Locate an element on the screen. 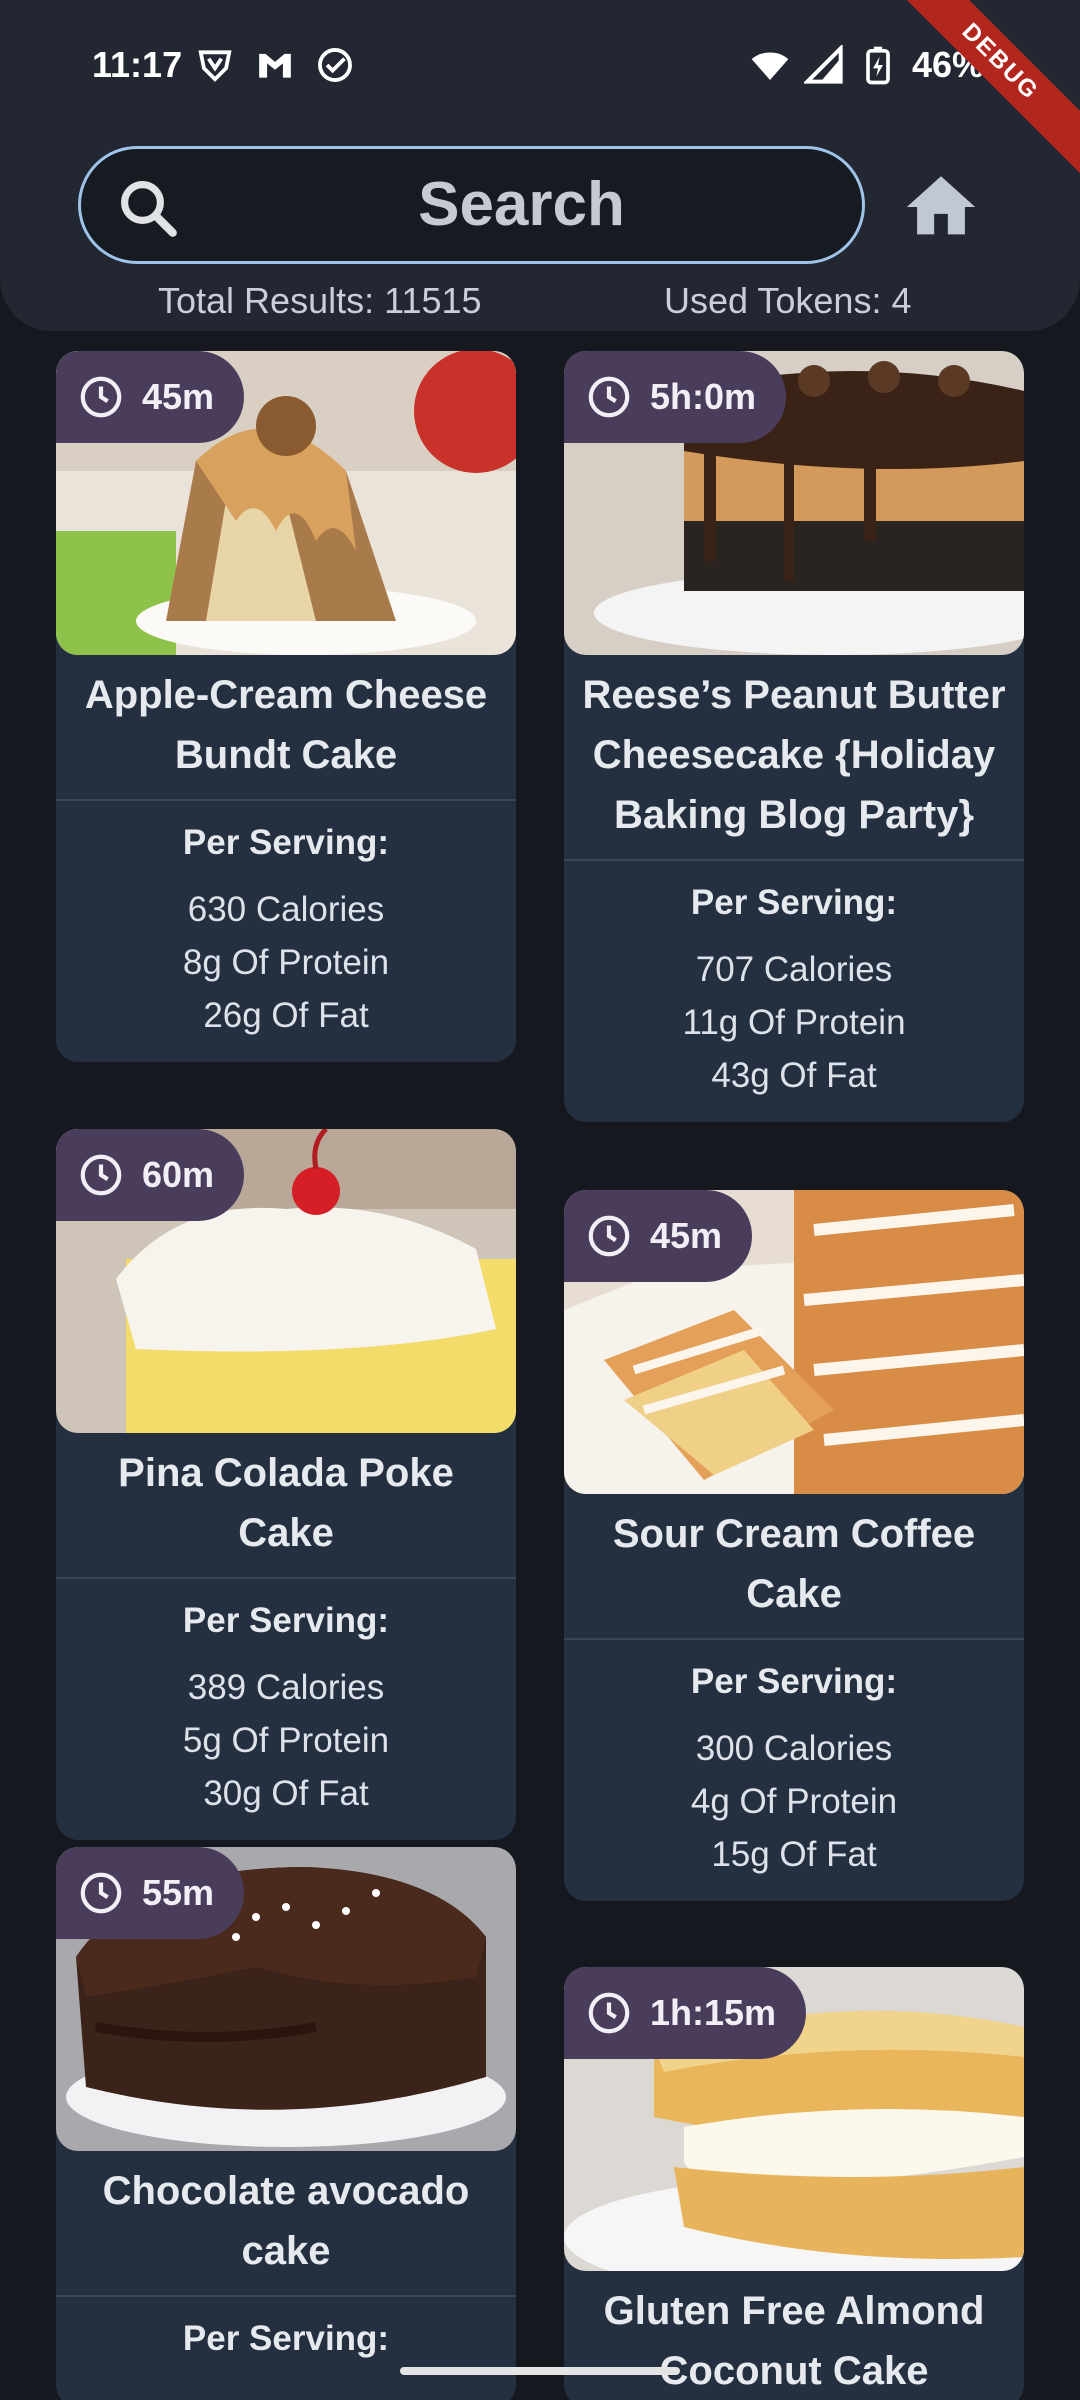 The image size is (1080, 2400). fat: 43g Of Fat is located at coordinates (794, 1075).